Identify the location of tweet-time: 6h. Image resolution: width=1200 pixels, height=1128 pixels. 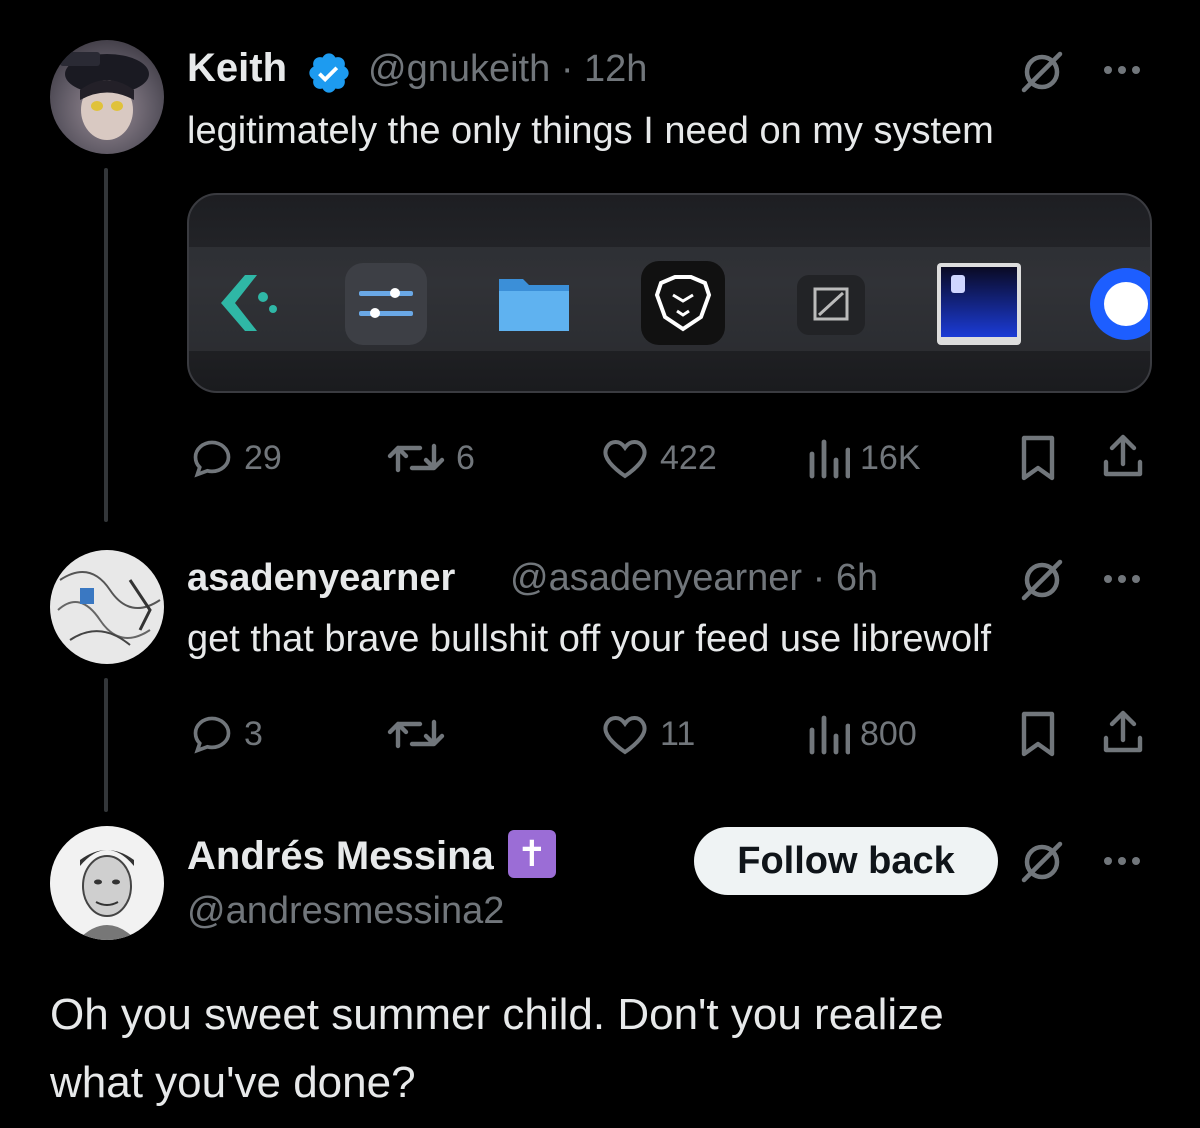
(857, 578).